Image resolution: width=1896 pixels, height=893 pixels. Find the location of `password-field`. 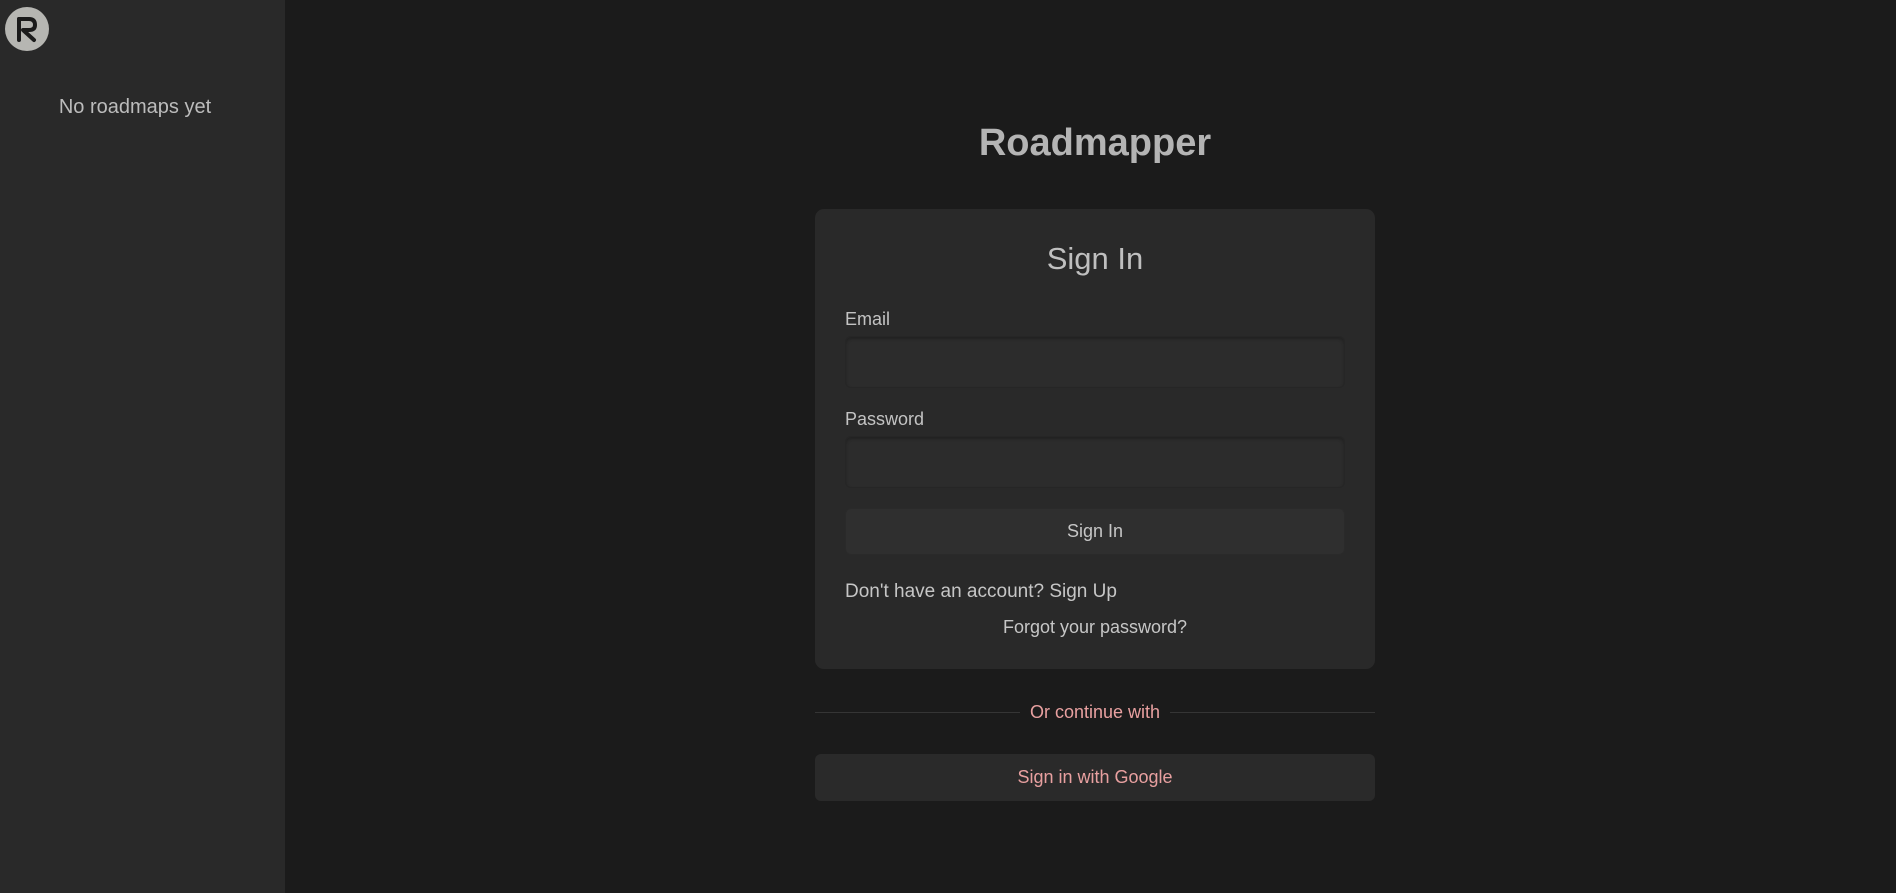

password-field is located at coordinates (1095, 462).